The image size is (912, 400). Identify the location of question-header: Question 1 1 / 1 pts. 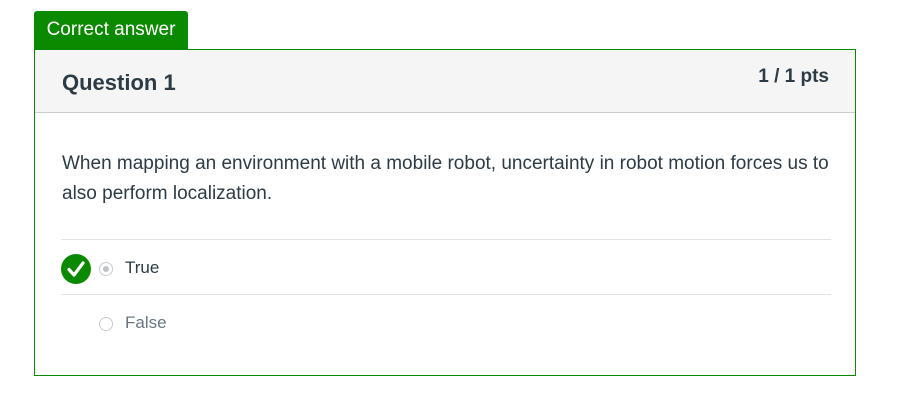
(445, 81).